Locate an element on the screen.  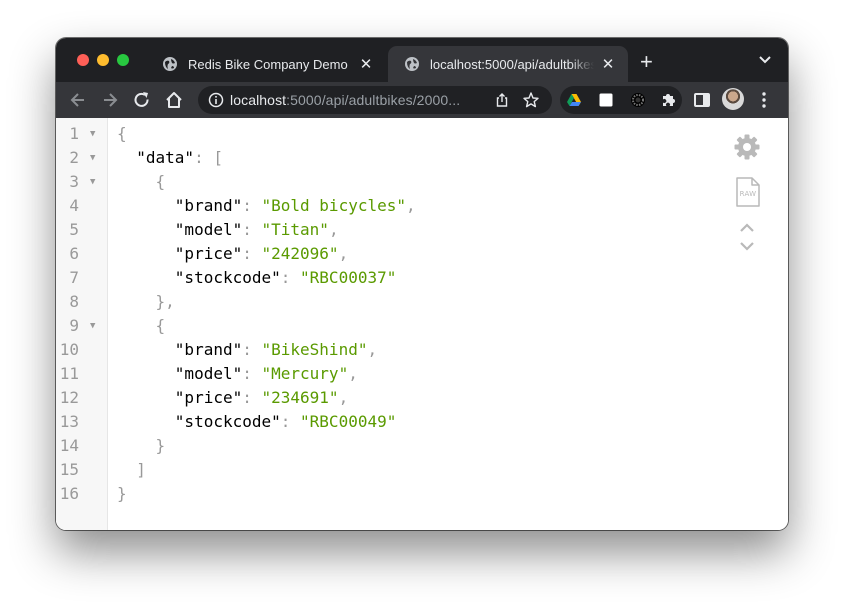
forward-arrow-icon is located at coordinates (110, 100).